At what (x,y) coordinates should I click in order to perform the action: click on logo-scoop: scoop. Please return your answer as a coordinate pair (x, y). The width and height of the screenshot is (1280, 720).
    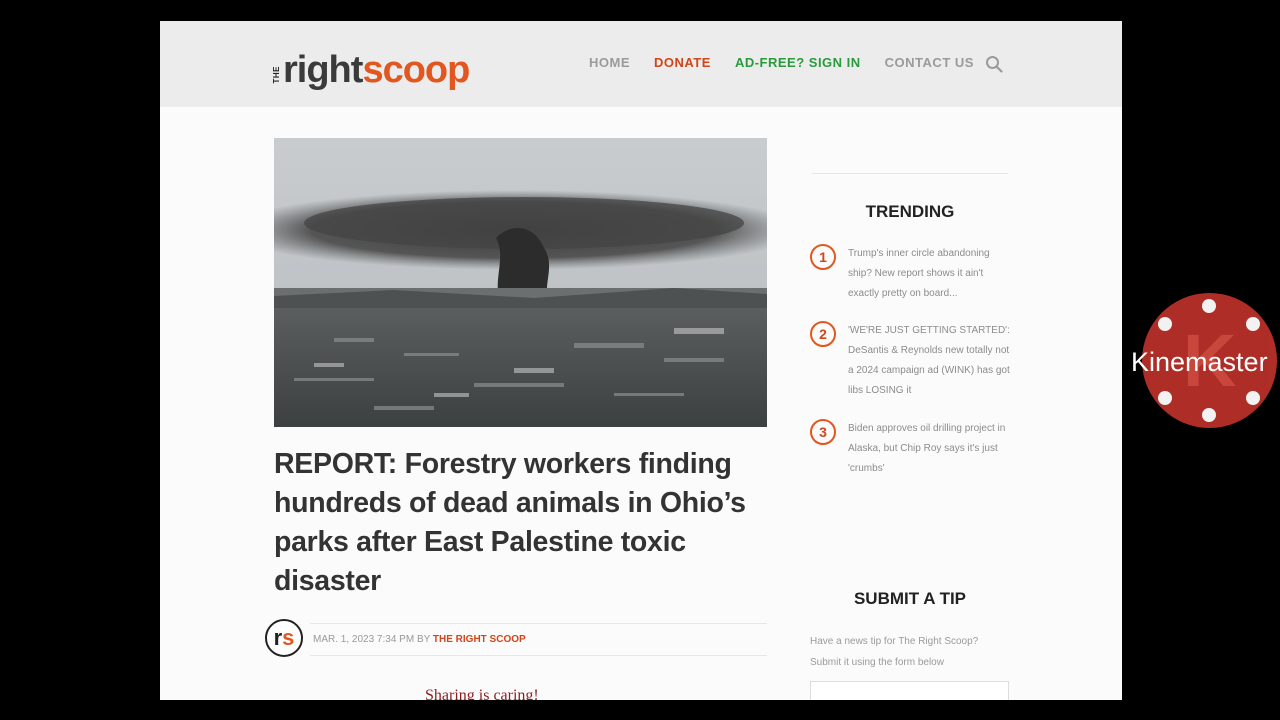
    Looking at the image, I should click on (416, 70).